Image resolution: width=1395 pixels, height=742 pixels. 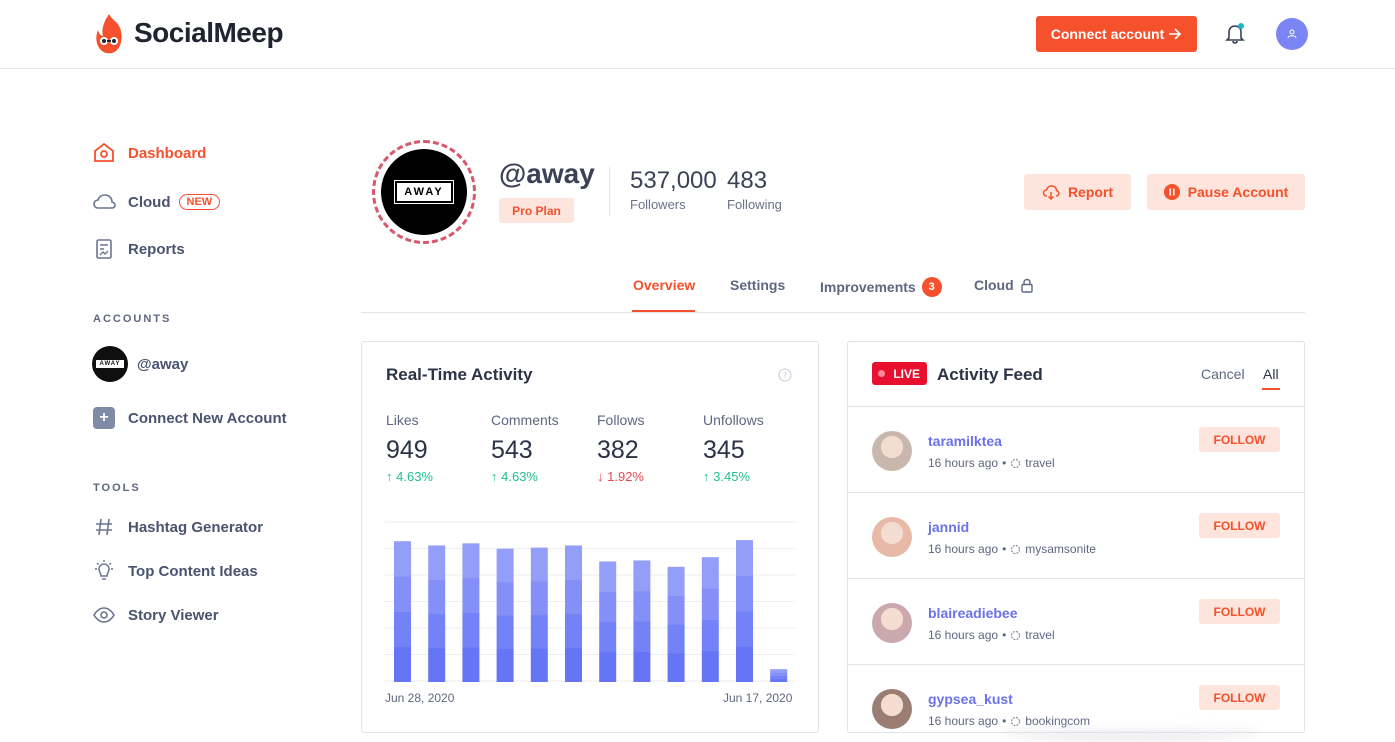 What do you see at coordinates (1271, 374) in the screenshot?
I see `feed-filter-all: All` at bounding box center [1271, 374].